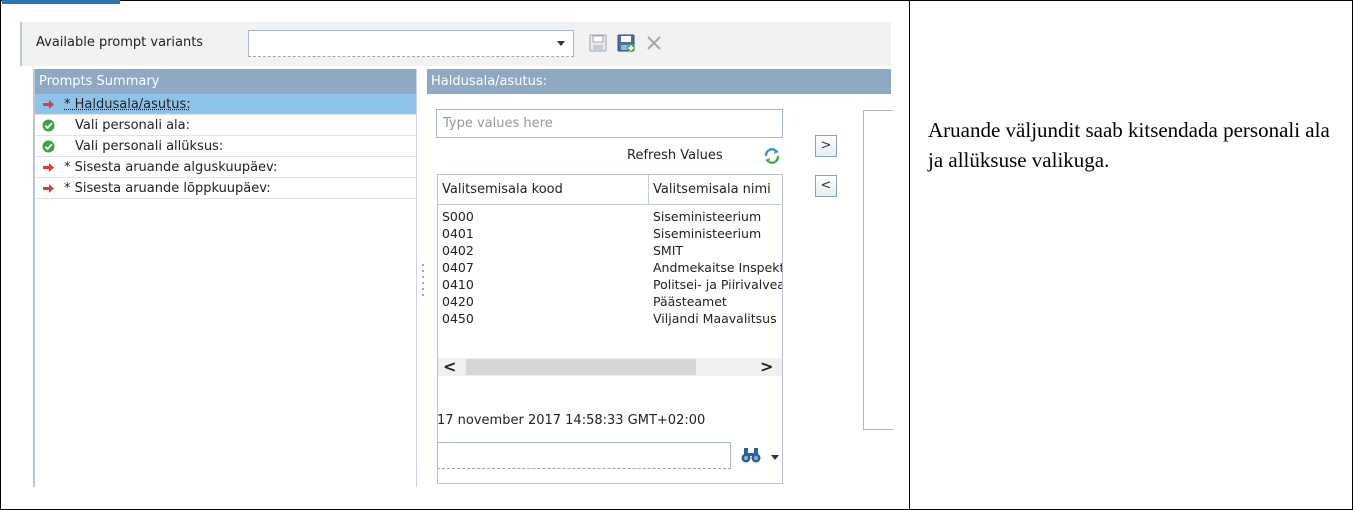  Describe the element at coordinates (715, 190) in the screenshot. I see `column-header-name: Valitsemisala nimi` at that location.